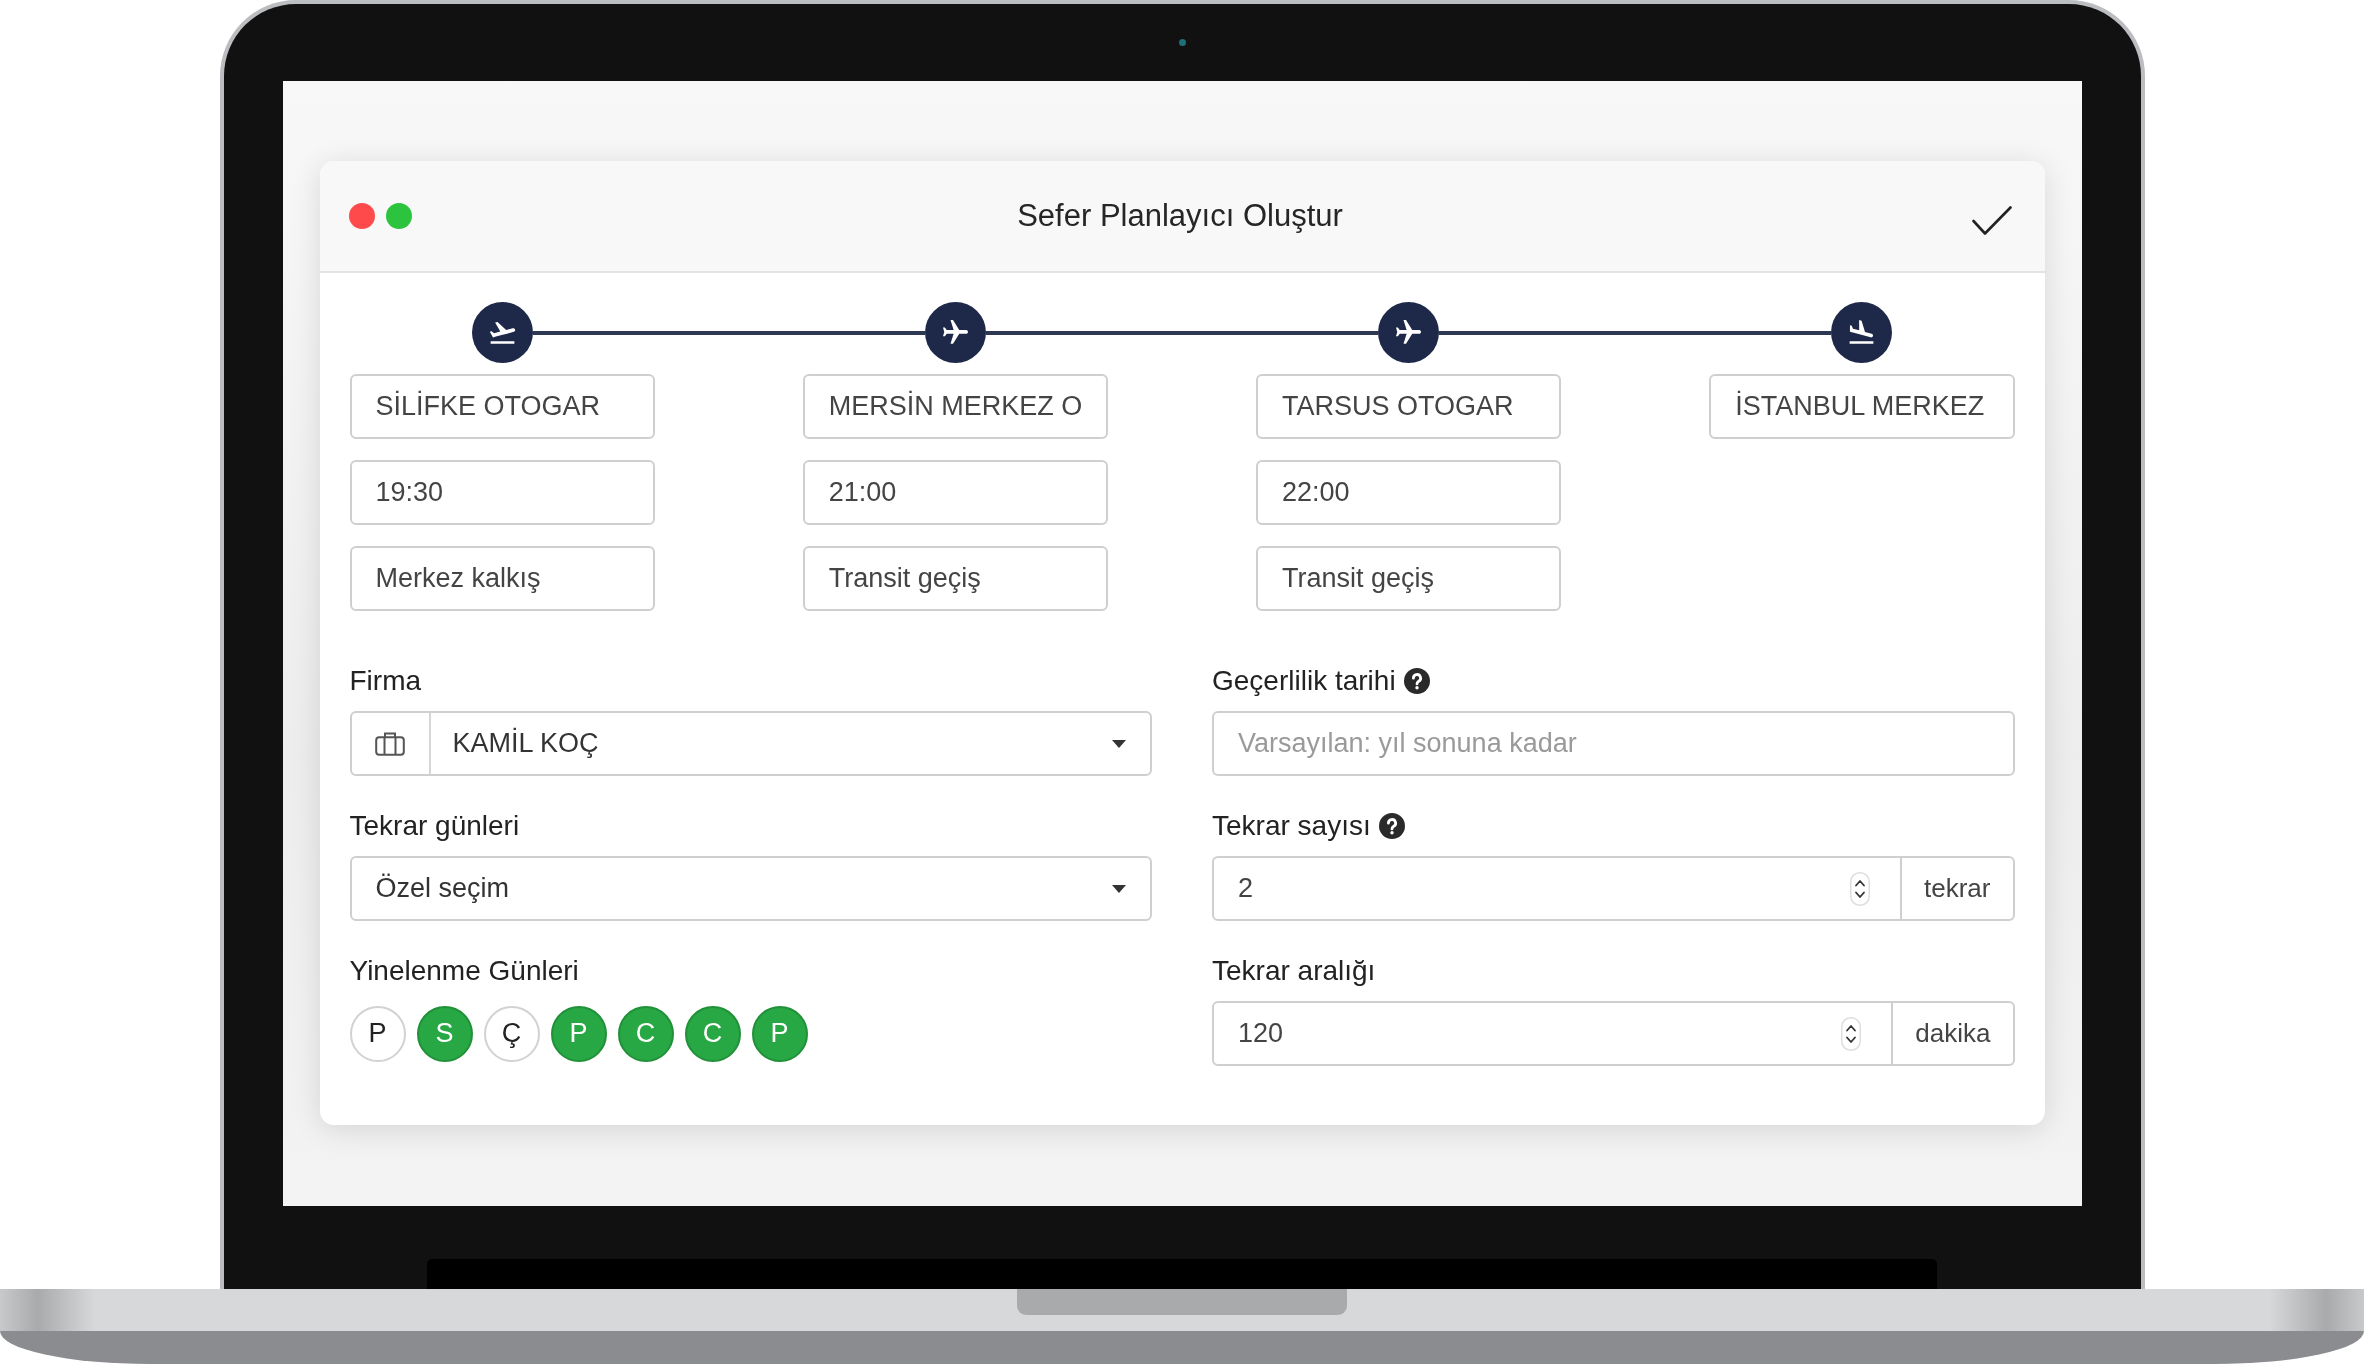 The width and height of the screenshot is (2364, 1364). I want to click on field-label: Tekrar sayısı, so click(1291, 826).